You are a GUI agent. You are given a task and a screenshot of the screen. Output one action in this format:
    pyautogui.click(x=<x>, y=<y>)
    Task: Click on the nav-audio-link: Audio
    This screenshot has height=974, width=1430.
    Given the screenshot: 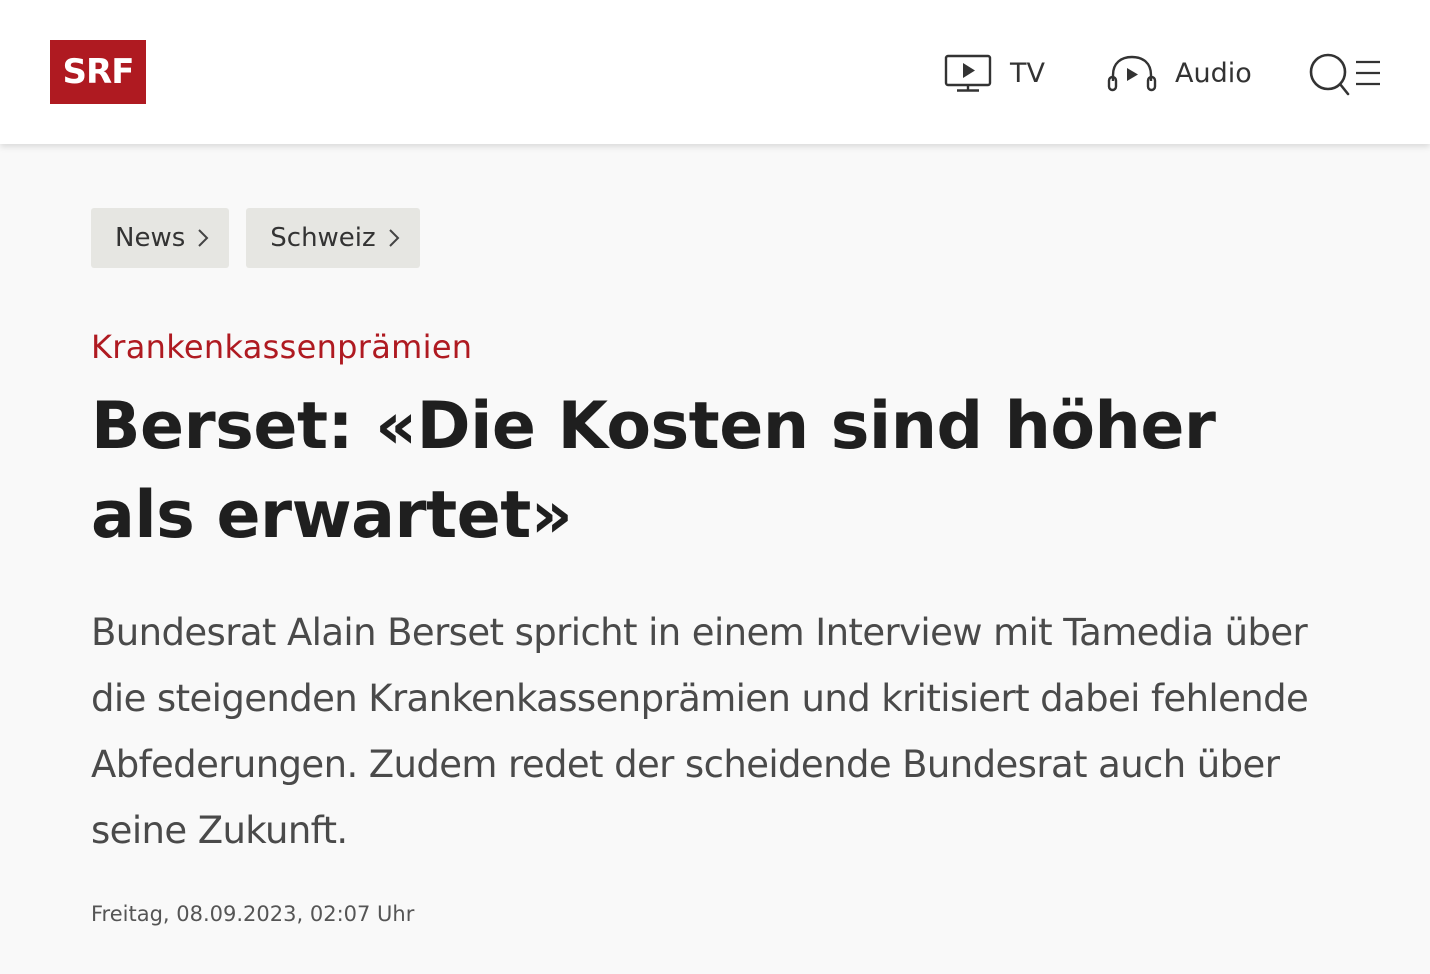 What is the action you would take?
    pyautogui.click(x=1179, y=73)
    